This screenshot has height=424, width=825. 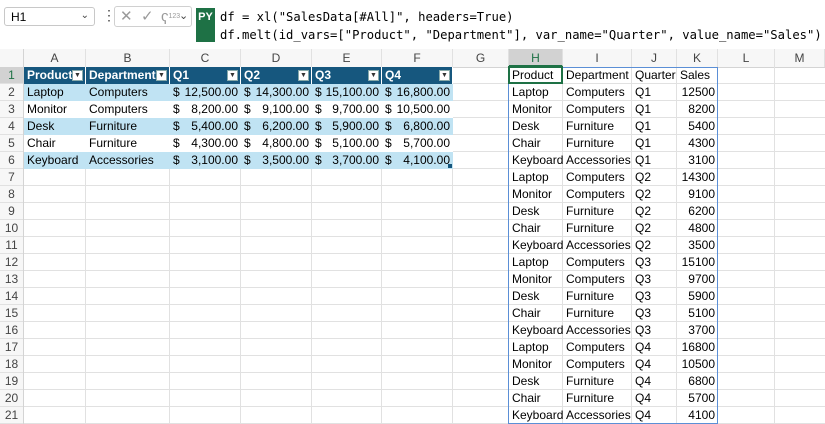 I want to click on output-cell: 4300, so click(x=697, y=143).